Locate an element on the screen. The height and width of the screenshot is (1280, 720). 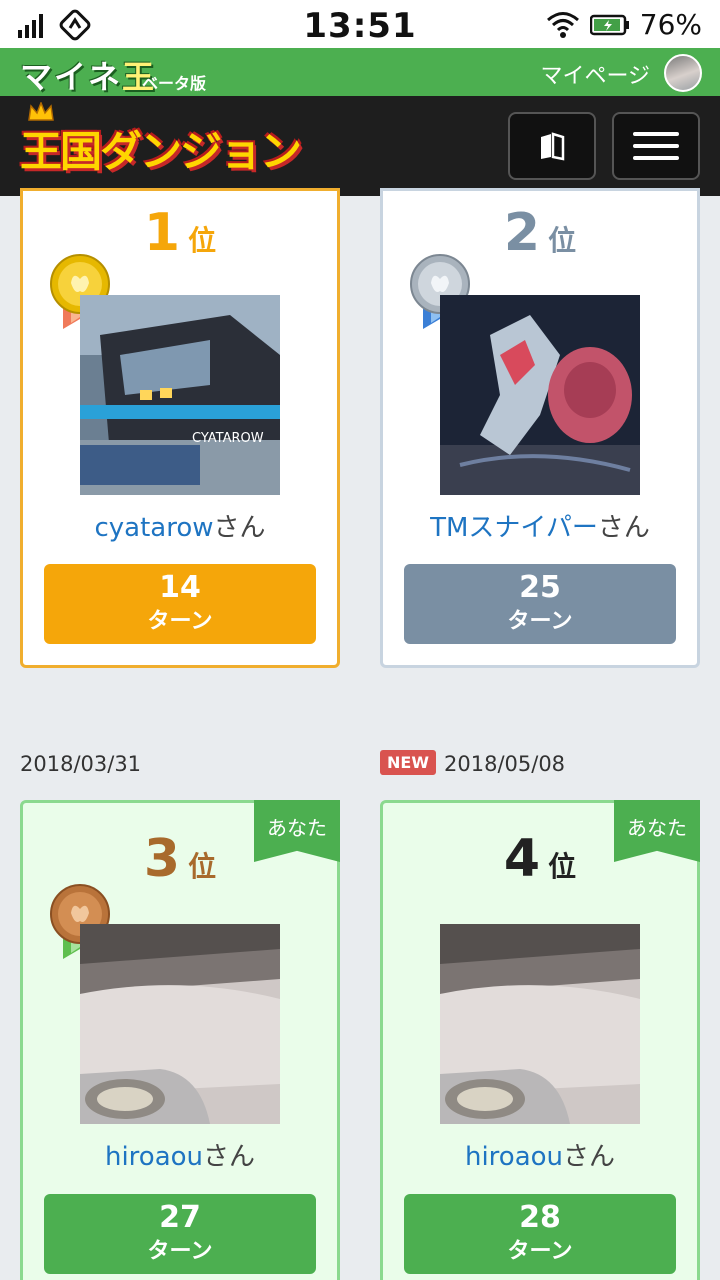
mypage-link: マイページ is located at coordinates (595, 74).